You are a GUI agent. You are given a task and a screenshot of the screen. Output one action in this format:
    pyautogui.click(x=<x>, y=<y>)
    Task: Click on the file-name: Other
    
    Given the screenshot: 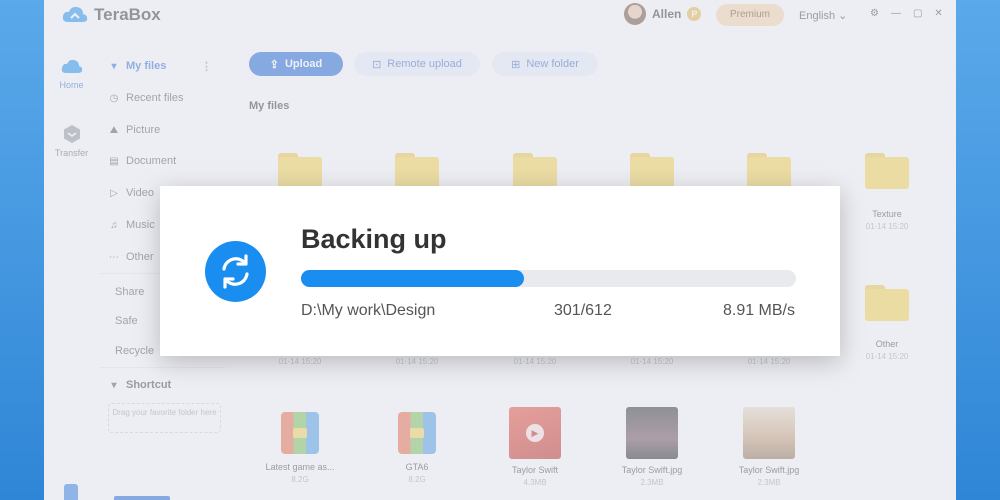 What is the action you would take?
    pyautogui.click(x=887, y=344)
    